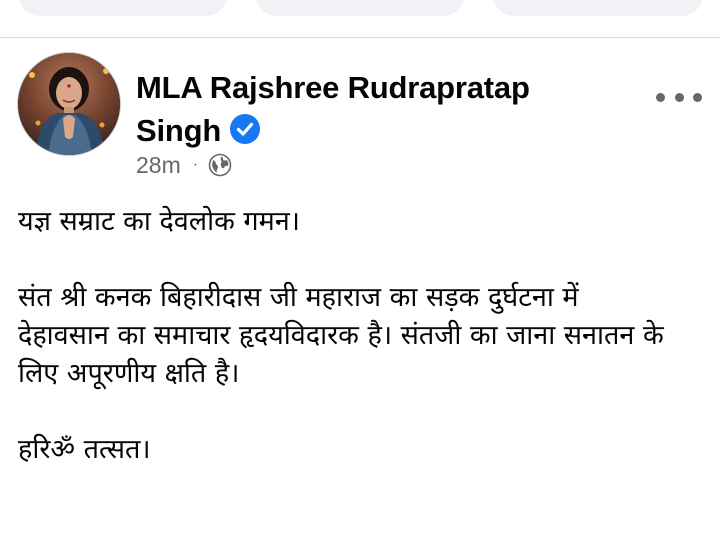 The width and height of the screenshot is (720, 540). Describe the element at coordinates (184, 165) in the screenshot. I see `post-meta: 28m ·` at that location.